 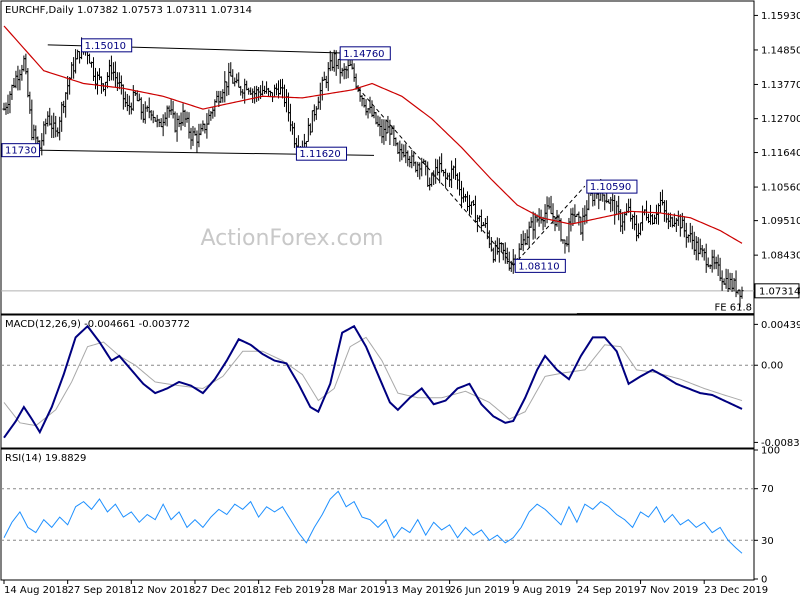 I want to click on annotation-label: 11730, so click(x=21, y=151).